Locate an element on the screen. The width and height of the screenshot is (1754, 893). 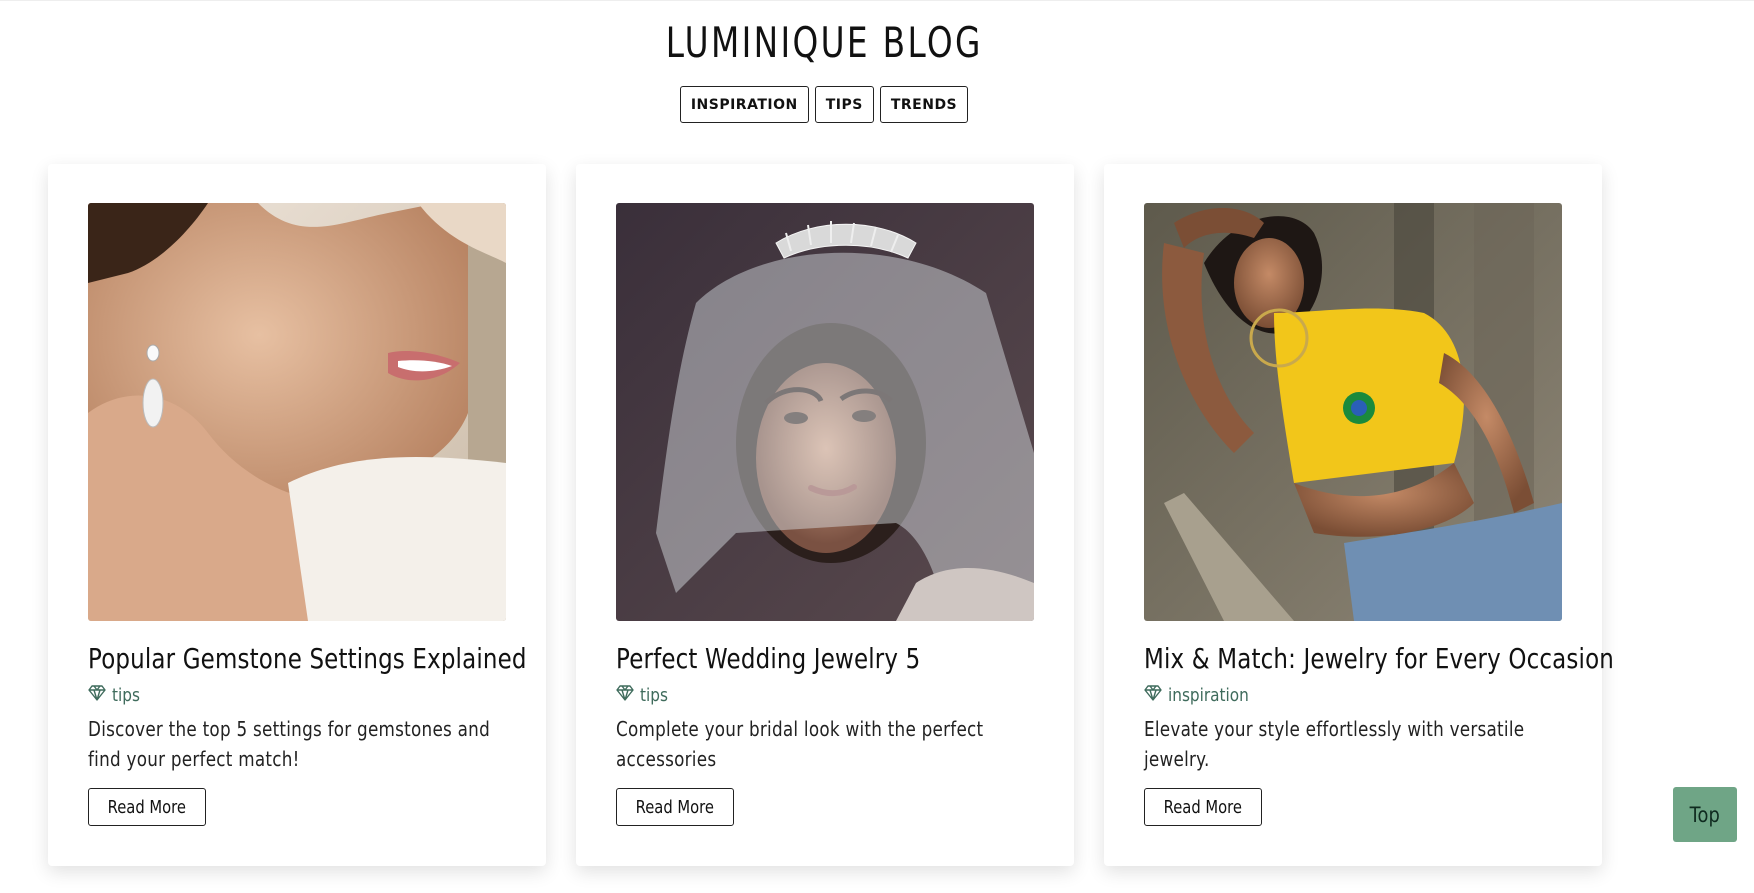
category-filters: INSPIRATION TIPS TRENDS is located at coordinates (824, 104).